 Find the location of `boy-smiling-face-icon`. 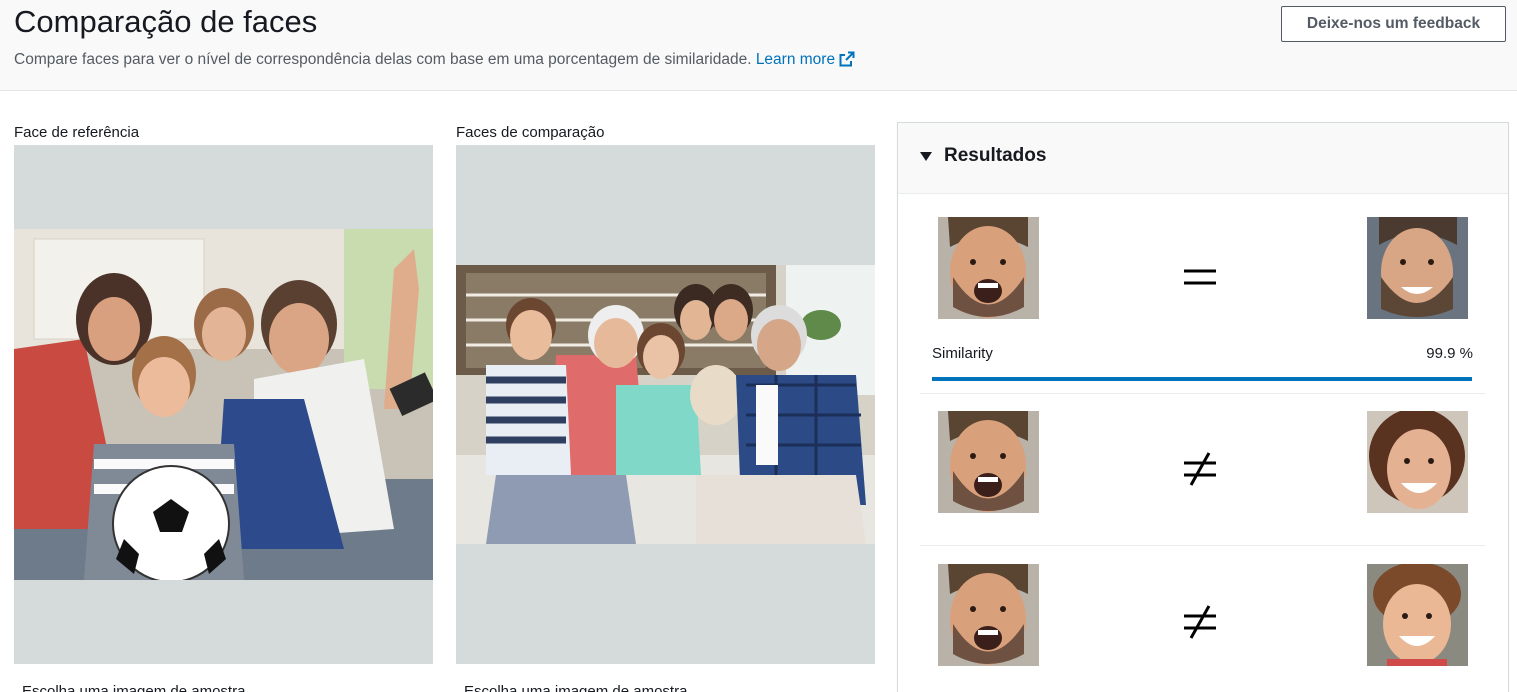

boy-smiling-face-icon is located at coordinates (1417, 615).